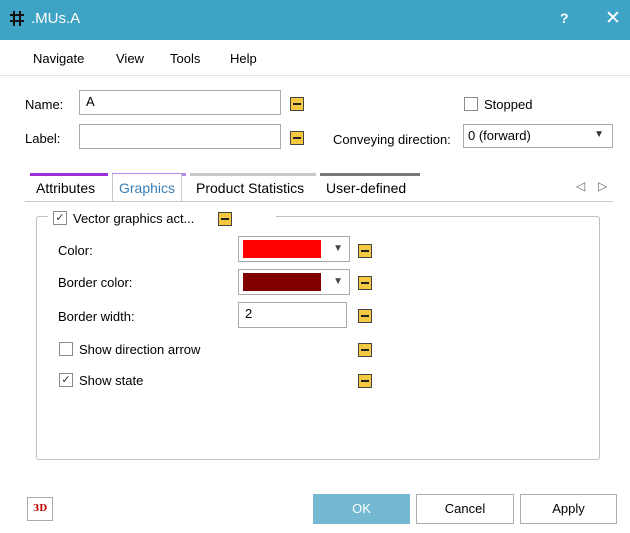  I want to click on formula-button-color, so click(365, 251).